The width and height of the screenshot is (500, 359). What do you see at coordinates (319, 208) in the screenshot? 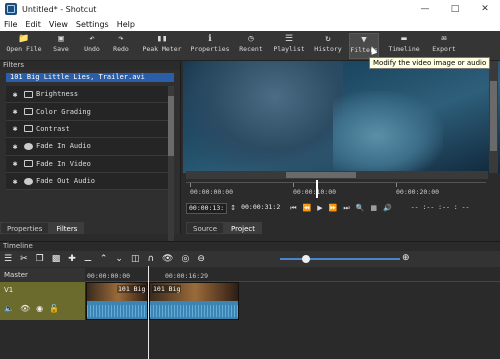
I see `play-icon: ▶` at bounding box center [319, 208].